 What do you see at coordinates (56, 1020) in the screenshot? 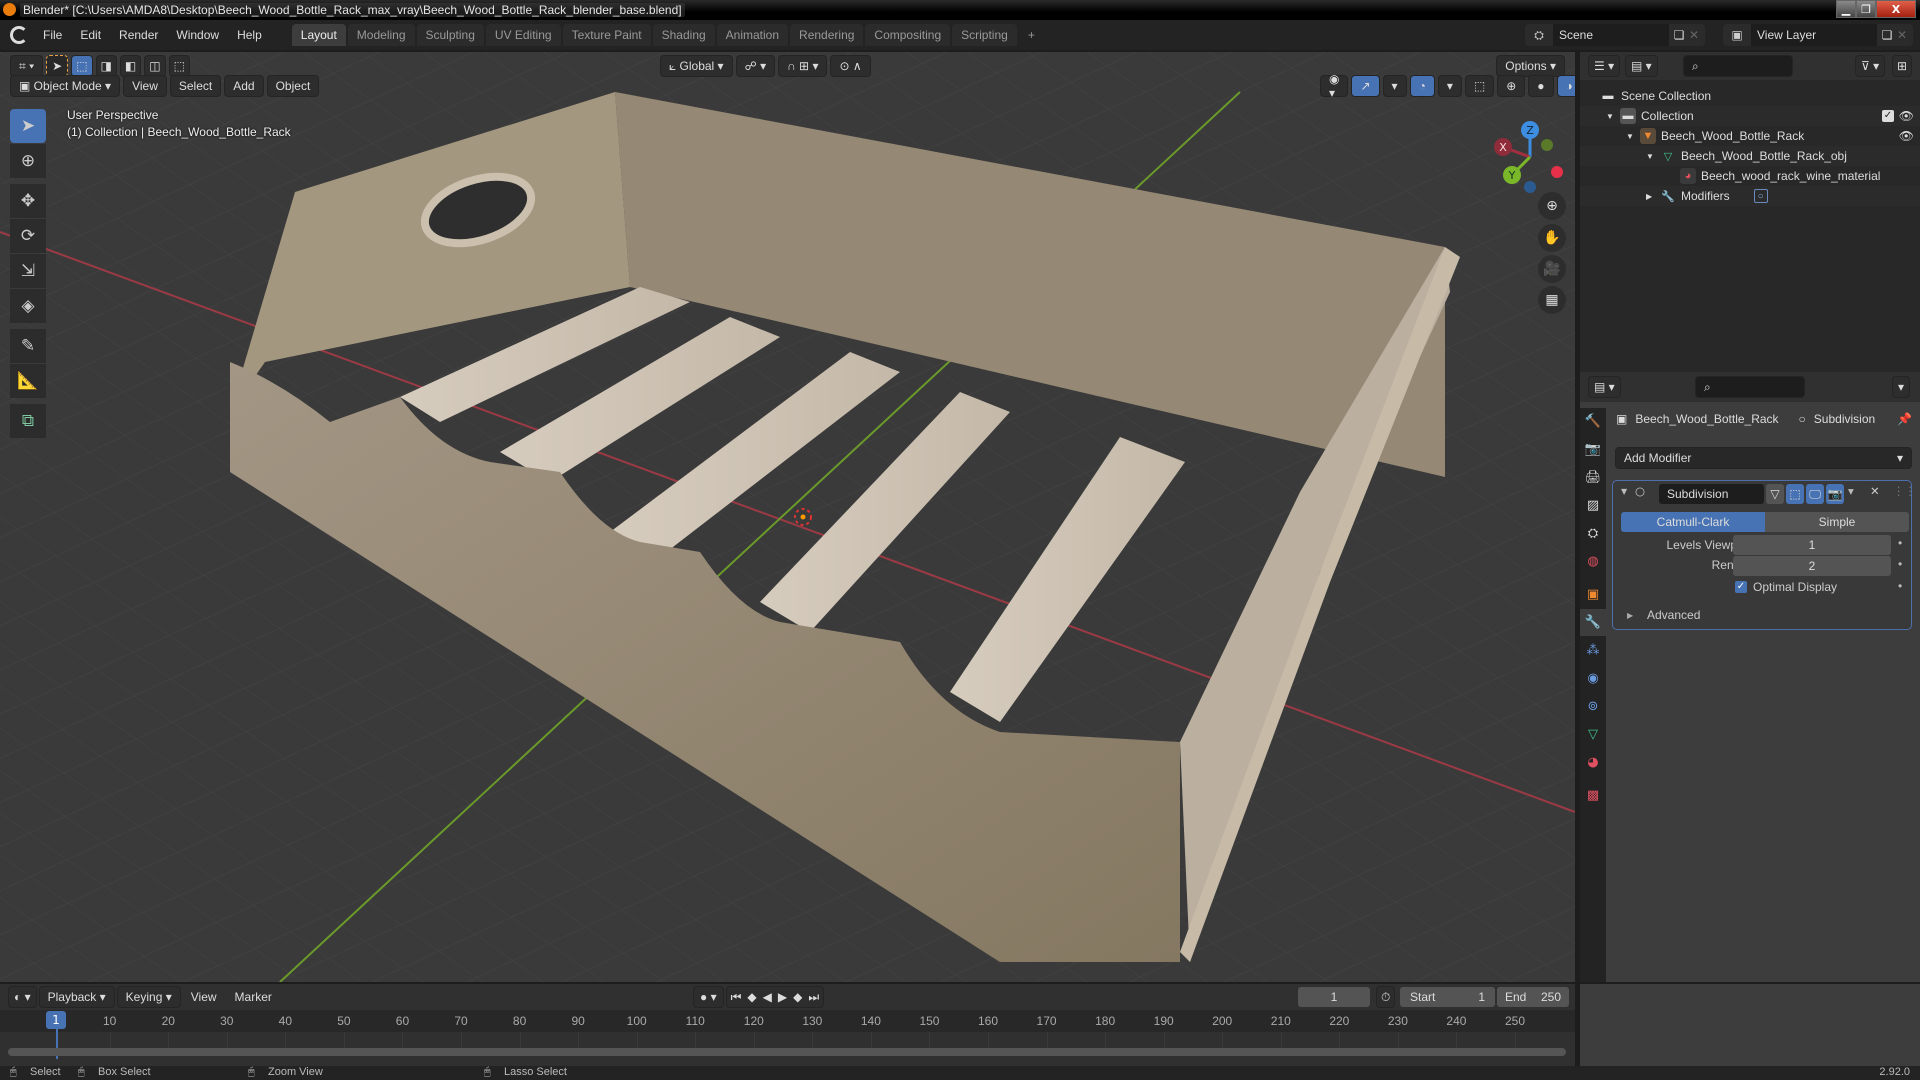
I see `playhead-indicator: 1` at bounding box center [56, 1020].